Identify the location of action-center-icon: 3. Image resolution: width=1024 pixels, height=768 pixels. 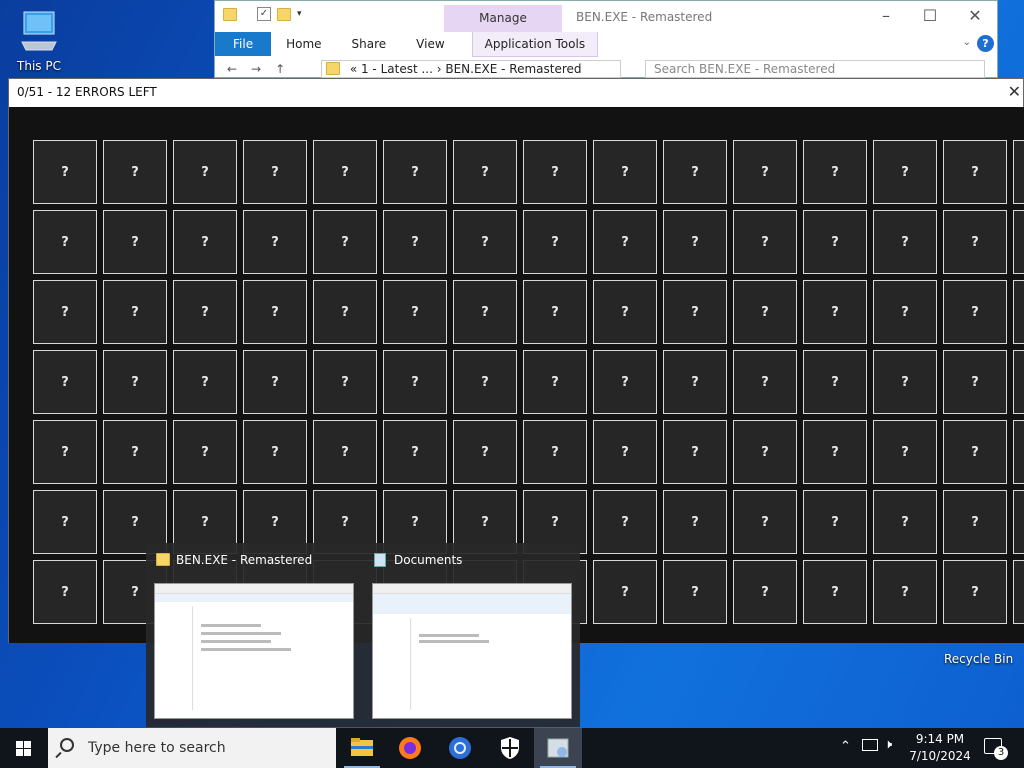
(996, 749).